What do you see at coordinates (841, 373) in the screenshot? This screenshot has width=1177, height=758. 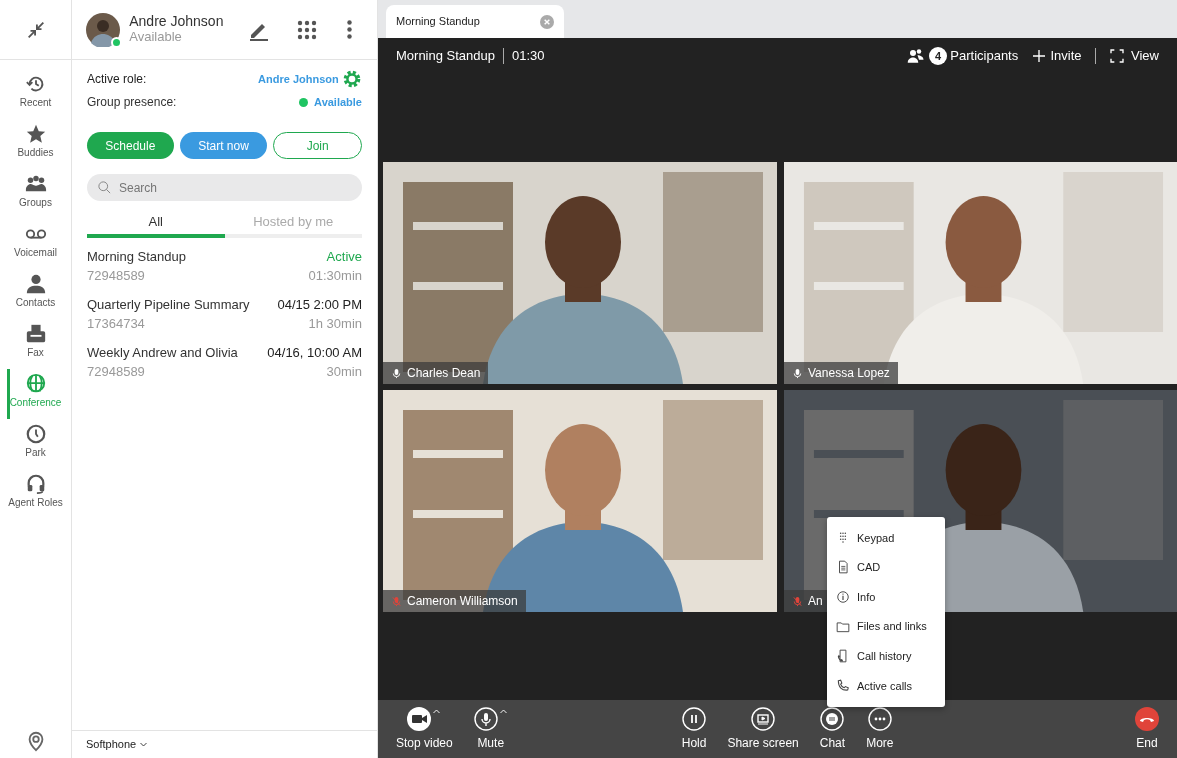 I see `participant-name-tag: Vanessa Lopez` at bounding box center [841, 373].